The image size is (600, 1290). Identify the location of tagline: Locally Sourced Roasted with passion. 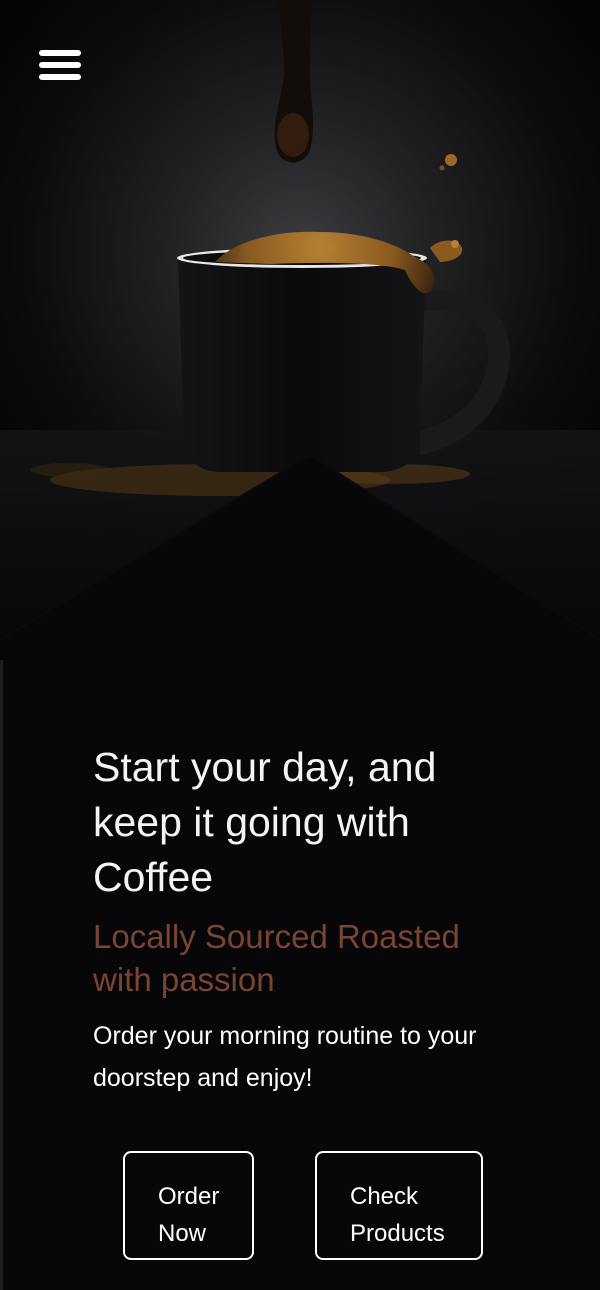
(313, 958).